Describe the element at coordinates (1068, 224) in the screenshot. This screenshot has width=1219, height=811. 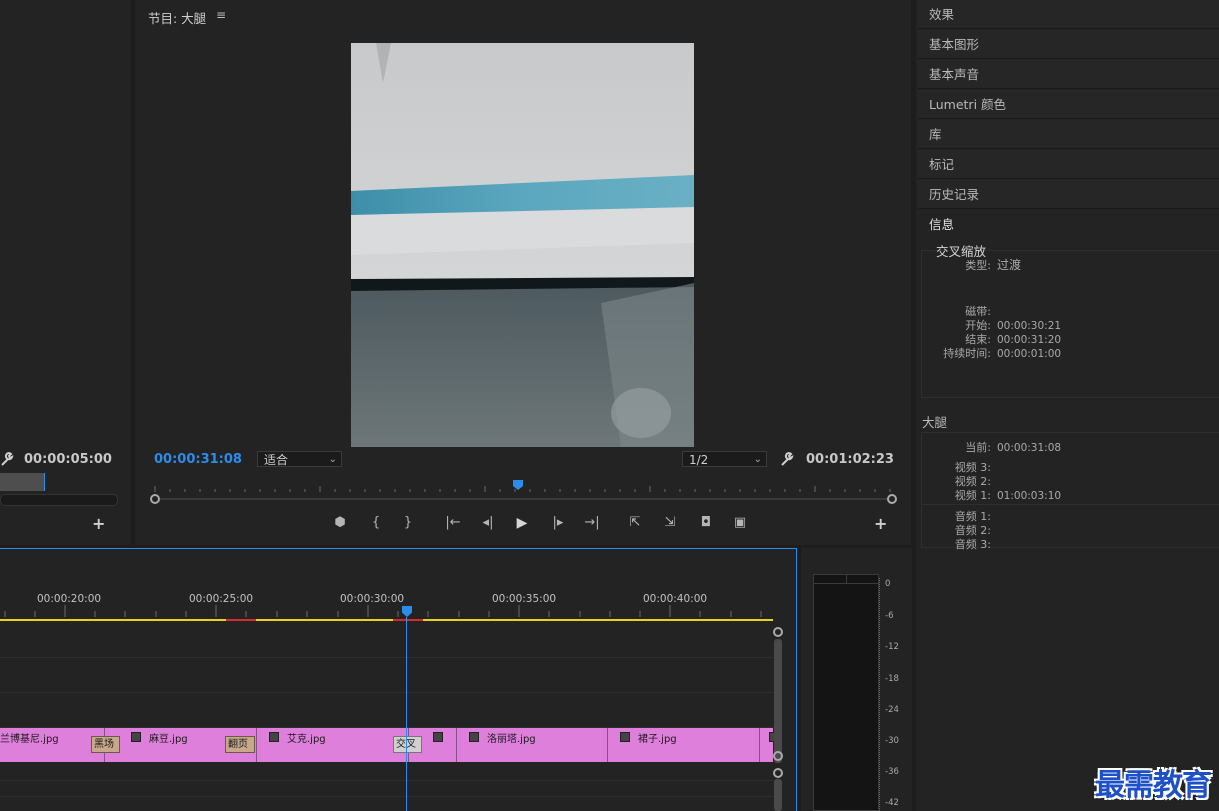
I see `panel-info: 信息` at that location.